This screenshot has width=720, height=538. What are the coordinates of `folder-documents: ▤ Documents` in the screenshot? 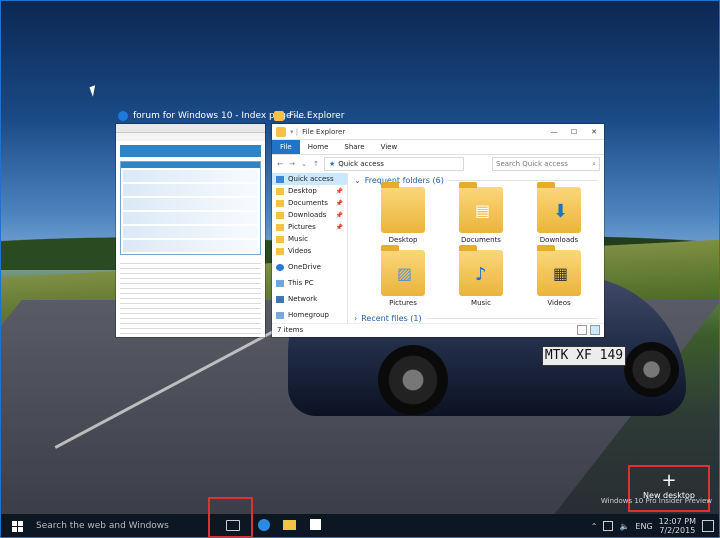 It's located at (481, 213).